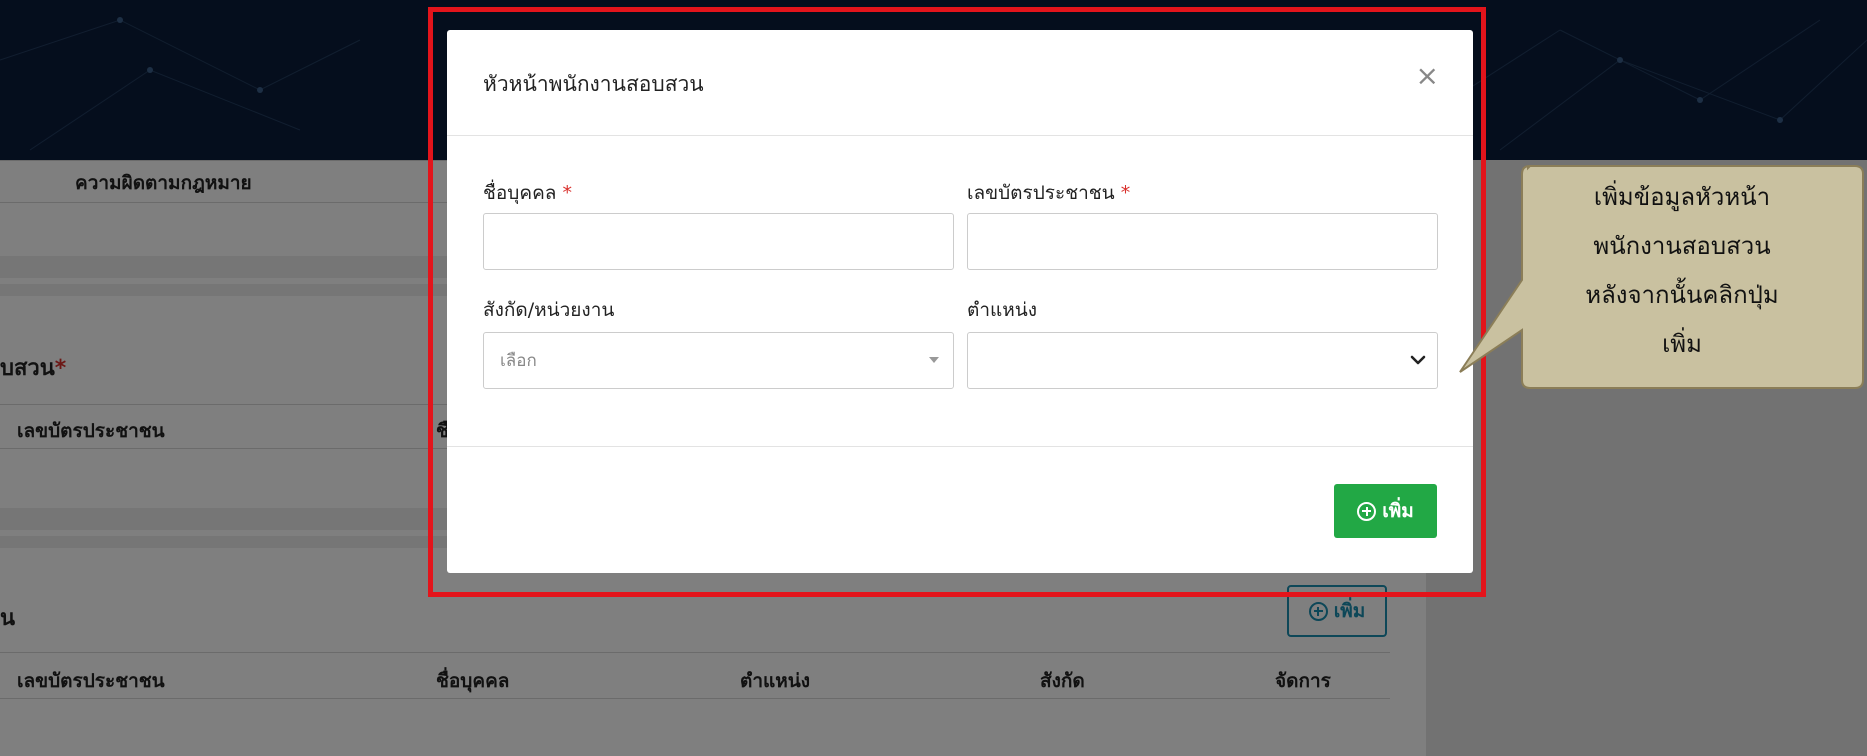  What do you see at coordinates (1682, 344) in the screenshot?
I see `callout-line: เพิ่ม` at bounding box center [1682, 344].